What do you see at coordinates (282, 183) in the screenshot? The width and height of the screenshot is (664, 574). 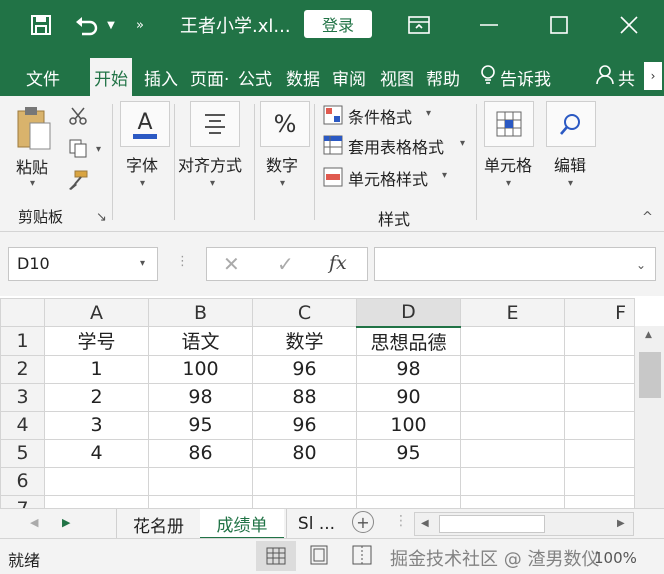 I see `number-caret-icon: ▾` at bounding box center [282, 183].